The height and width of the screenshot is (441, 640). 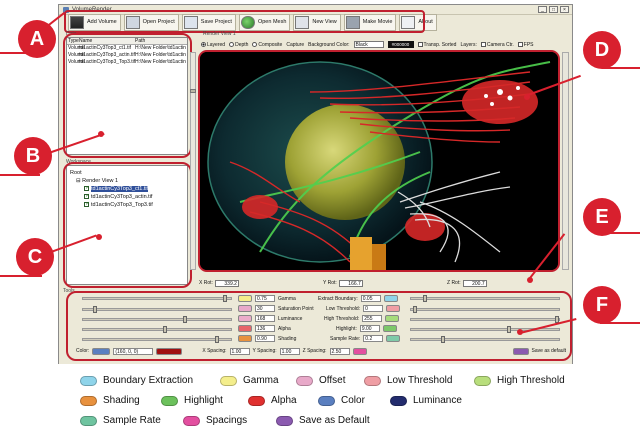 I want to click on legend-item: Save as Default, so click(x=323, y=420).